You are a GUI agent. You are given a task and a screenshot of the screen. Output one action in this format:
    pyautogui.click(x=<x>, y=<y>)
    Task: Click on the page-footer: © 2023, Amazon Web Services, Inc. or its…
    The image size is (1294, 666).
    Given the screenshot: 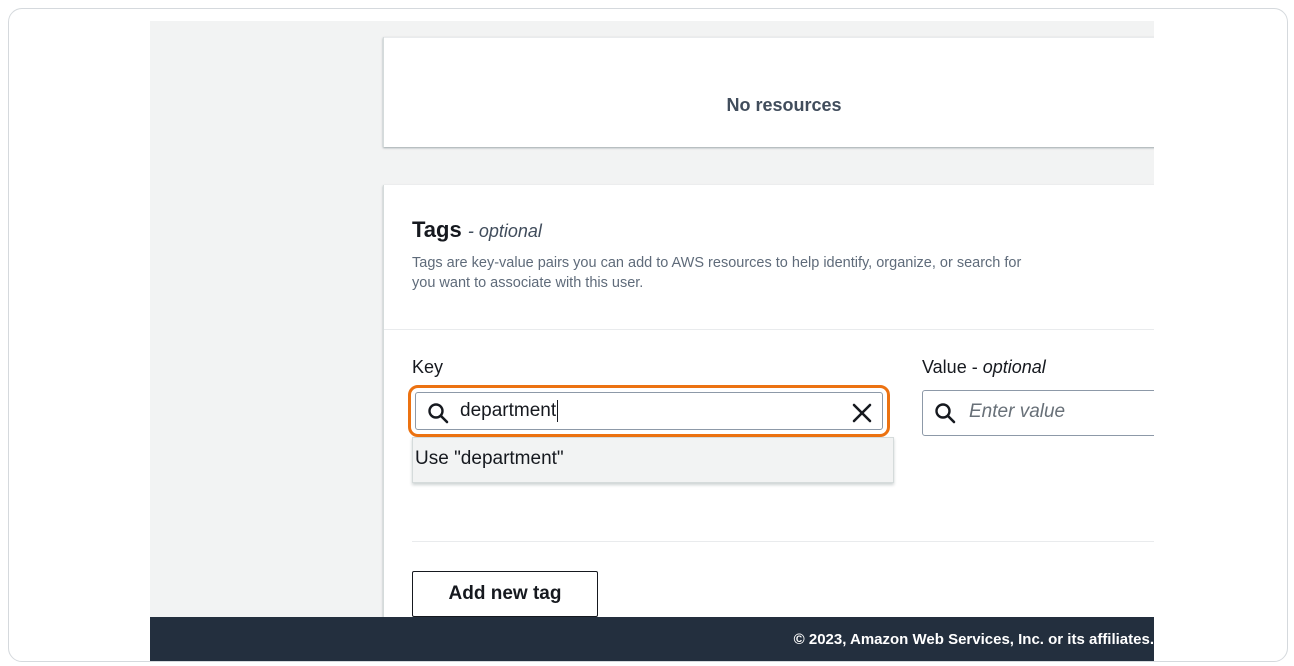 What is the action you would take?
    pyautogui.click(x=652, y=639)
    